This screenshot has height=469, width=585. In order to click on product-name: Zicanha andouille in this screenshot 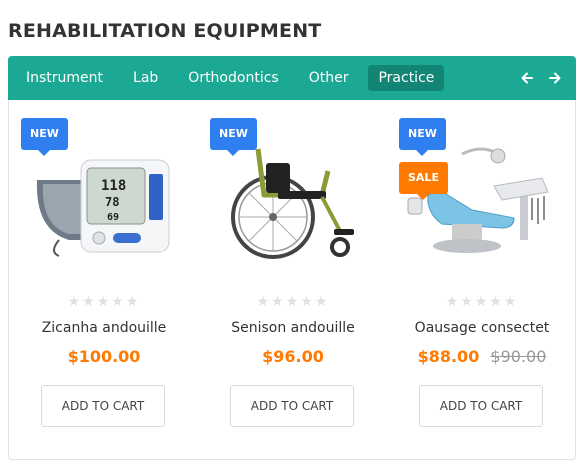, I will do `click(104, 328)`.